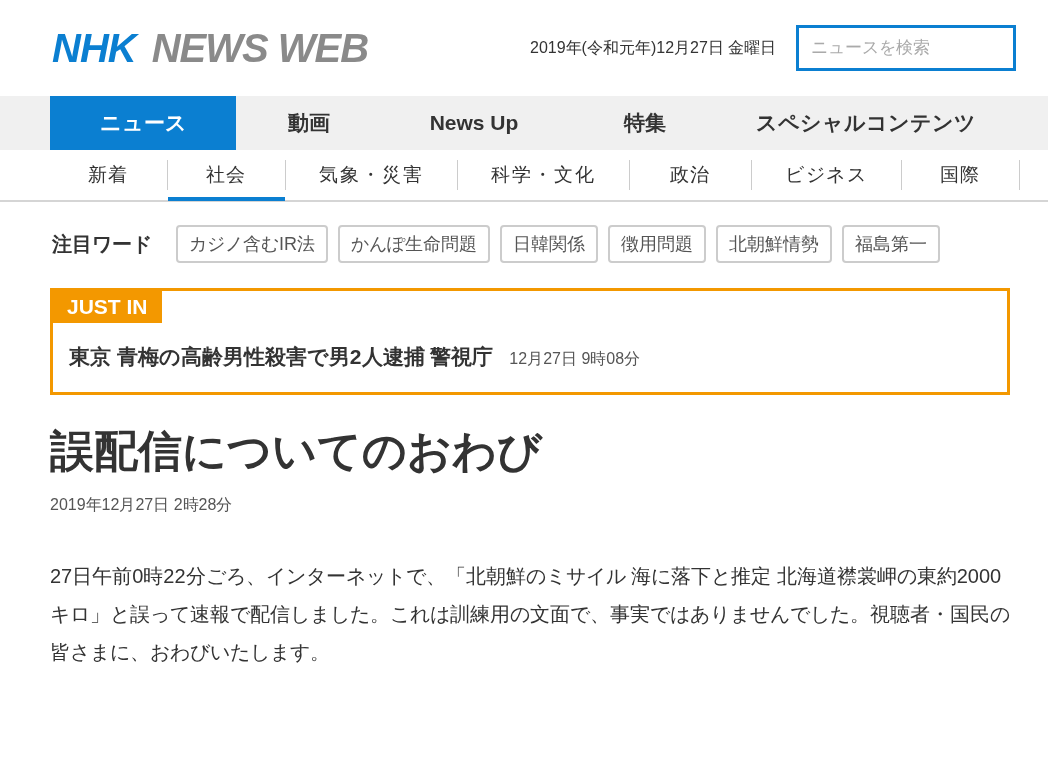  What do you see at coordinates (826, 175) in the screenshot?
I see `category-link: ビジネス` at bounding box center [826, 175].